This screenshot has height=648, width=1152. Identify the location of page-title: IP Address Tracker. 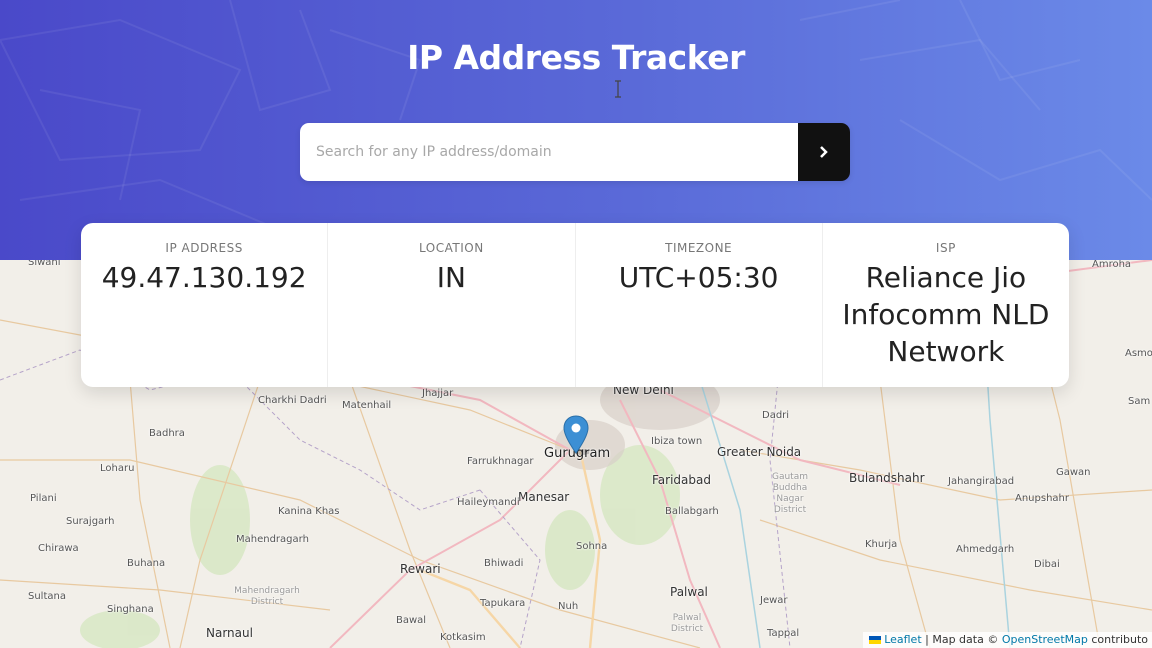
(576, 57).